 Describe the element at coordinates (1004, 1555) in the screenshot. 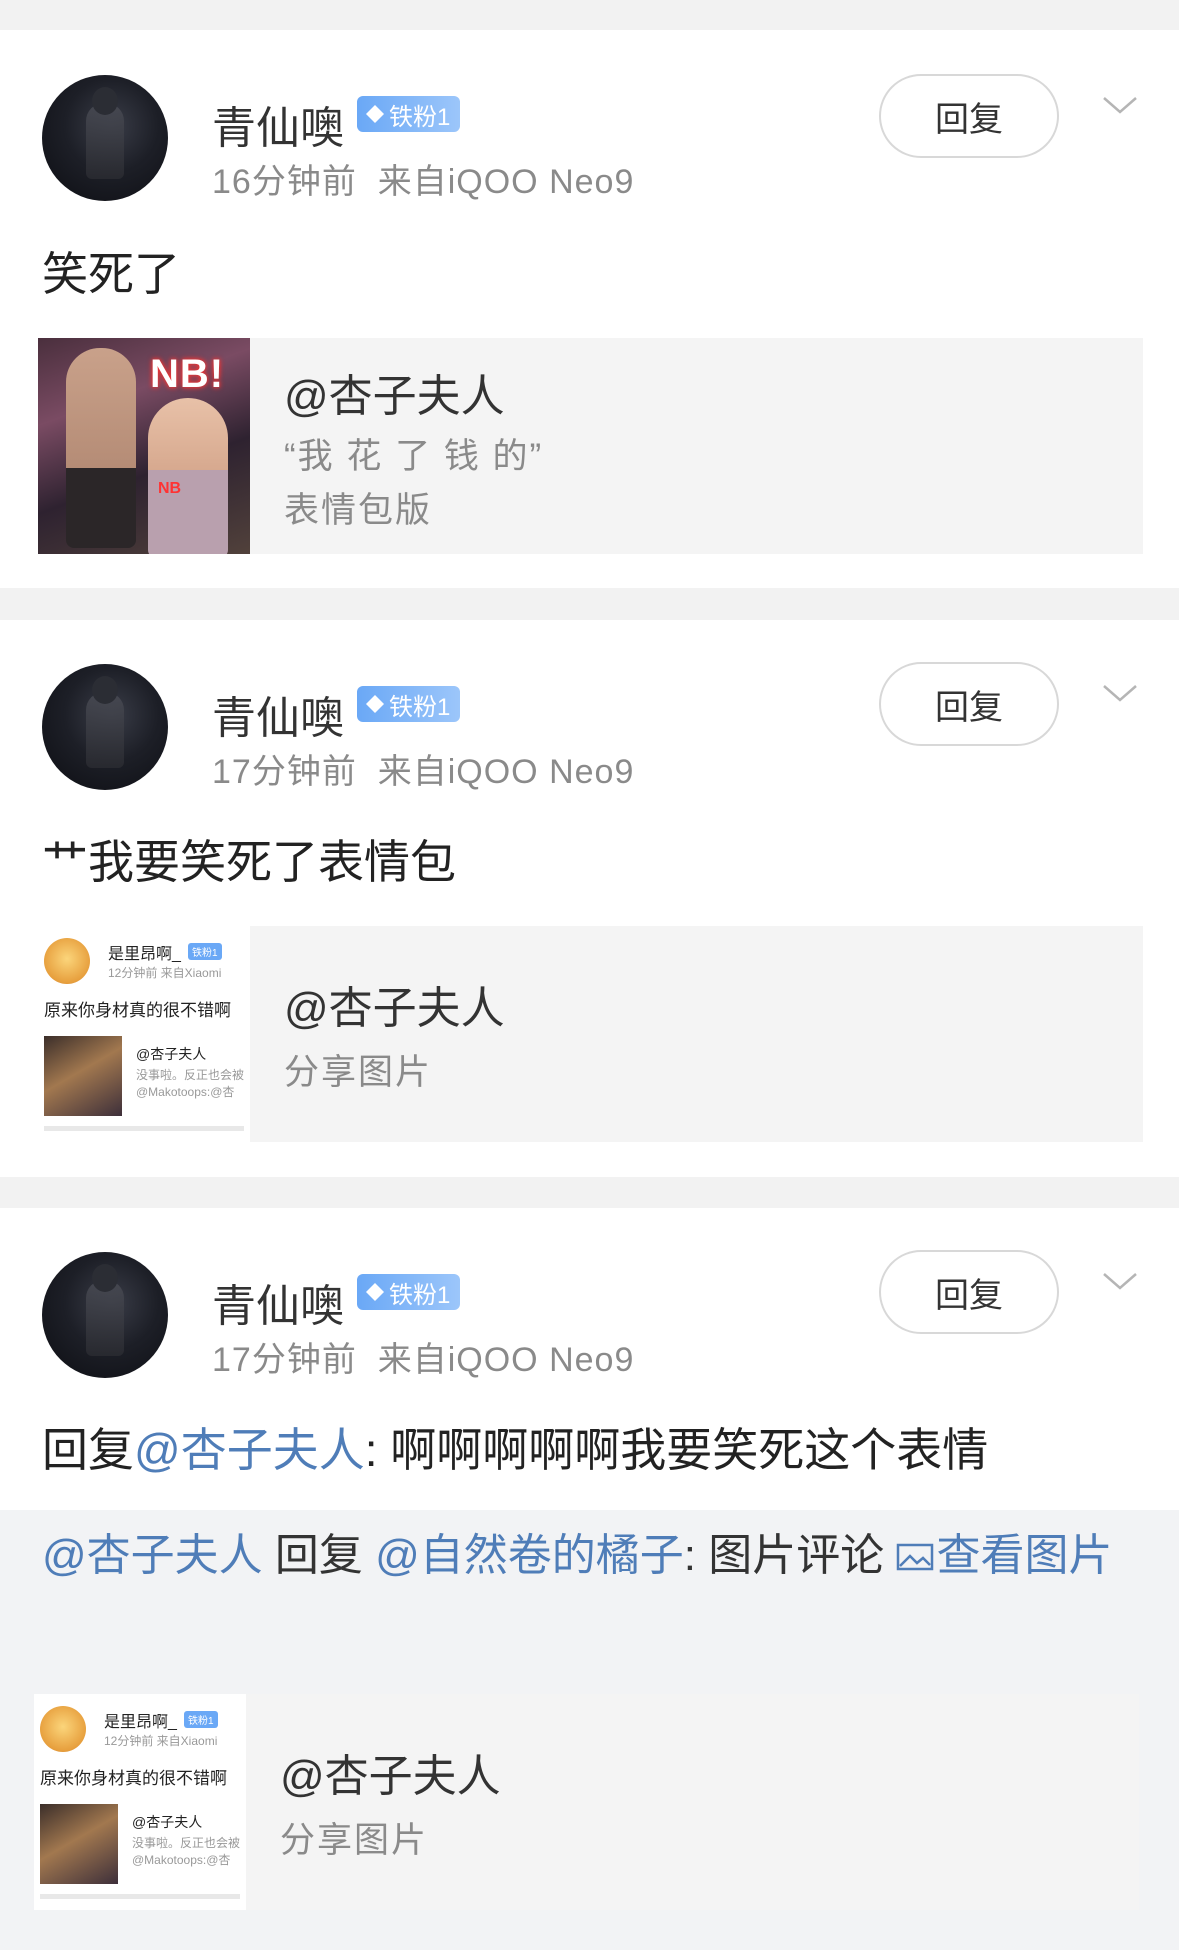

I see `view-image-link: 查看图片` at that location.